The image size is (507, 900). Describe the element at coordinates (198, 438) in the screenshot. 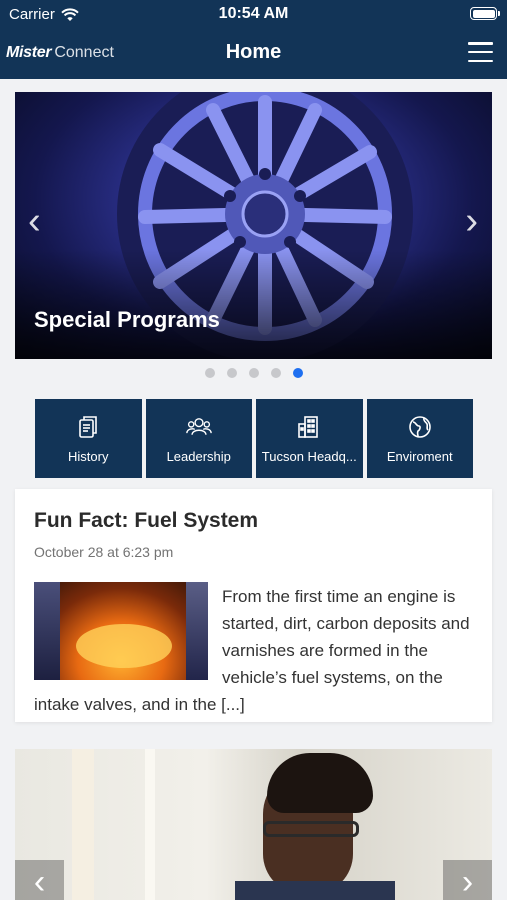

I see `tile-leadership: Leadership` at that location.